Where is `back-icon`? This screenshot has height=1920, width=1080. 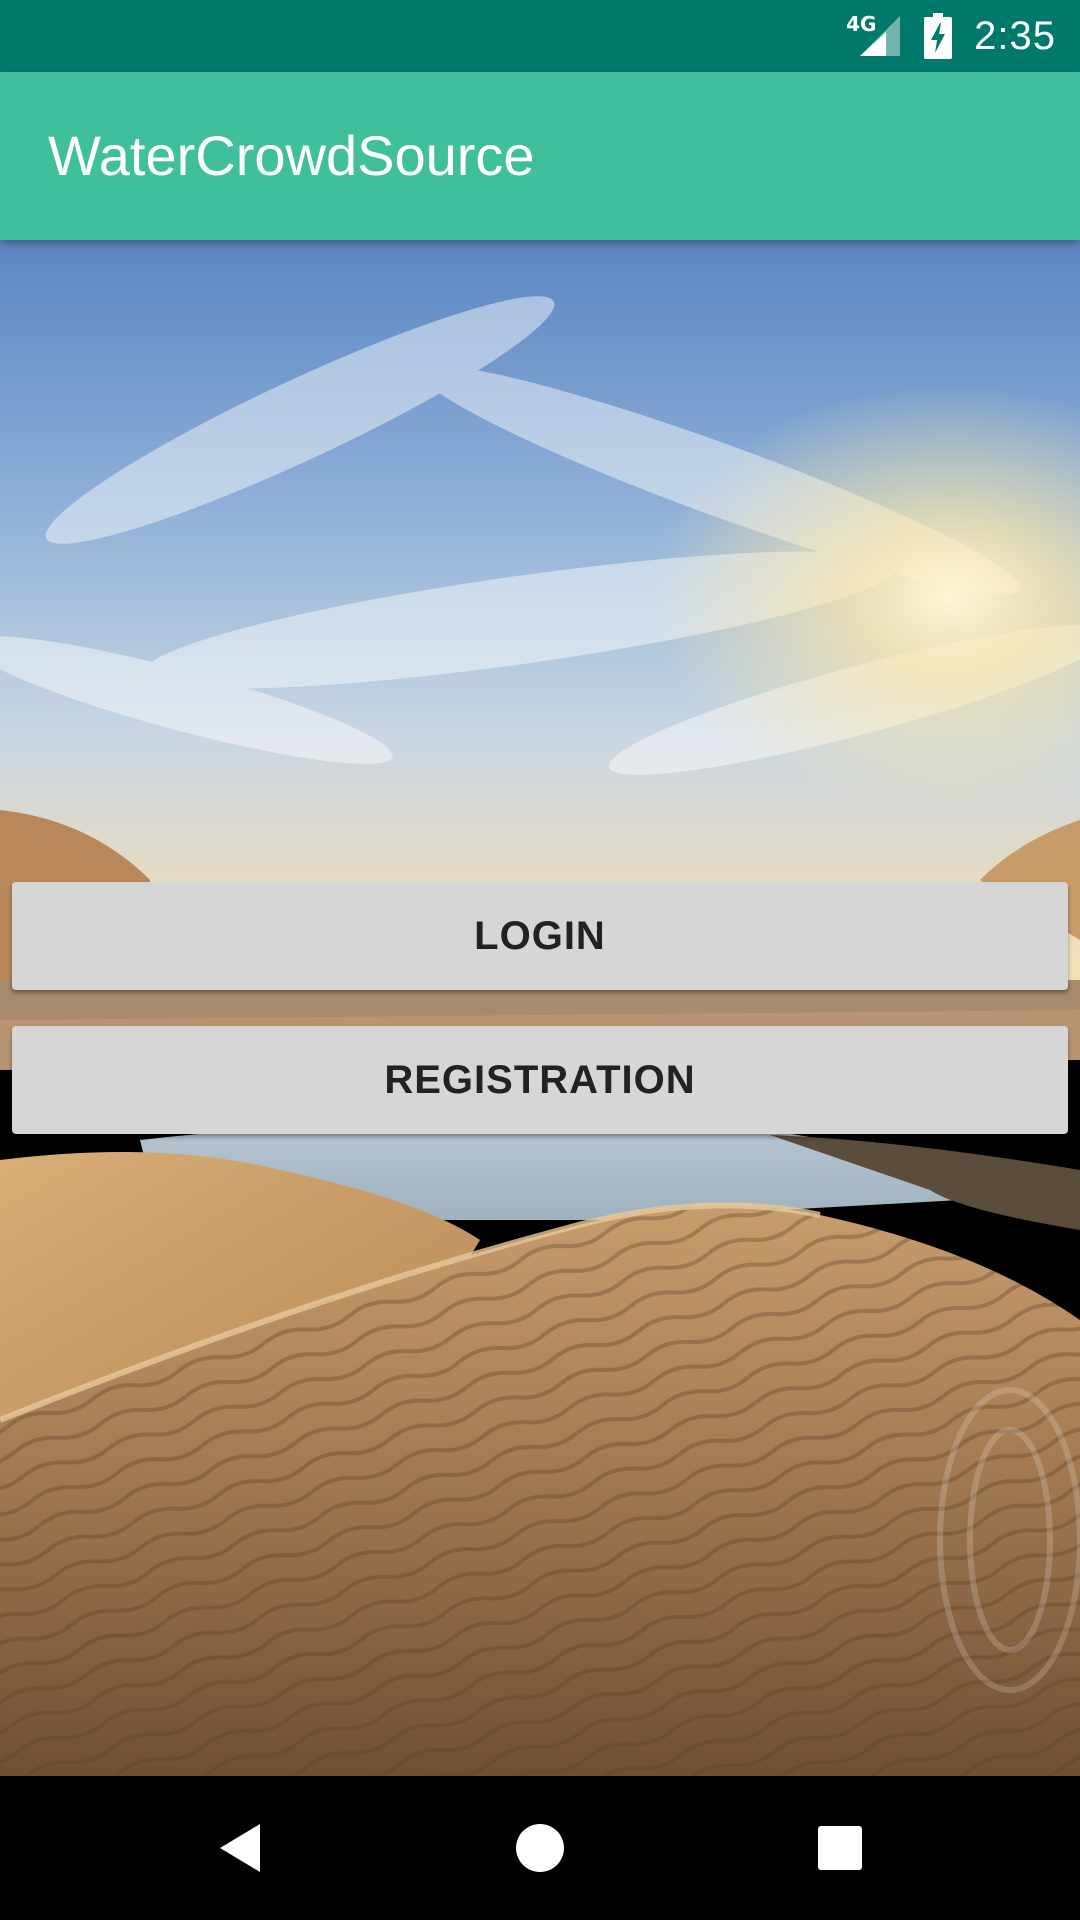 back-icon is located at coordinates (240, 1848).